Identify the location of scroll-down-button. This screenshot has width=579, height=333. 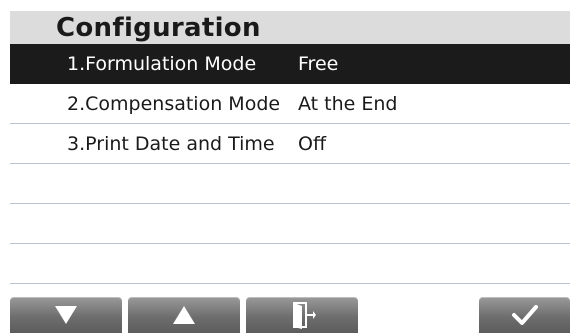
(66, 315).